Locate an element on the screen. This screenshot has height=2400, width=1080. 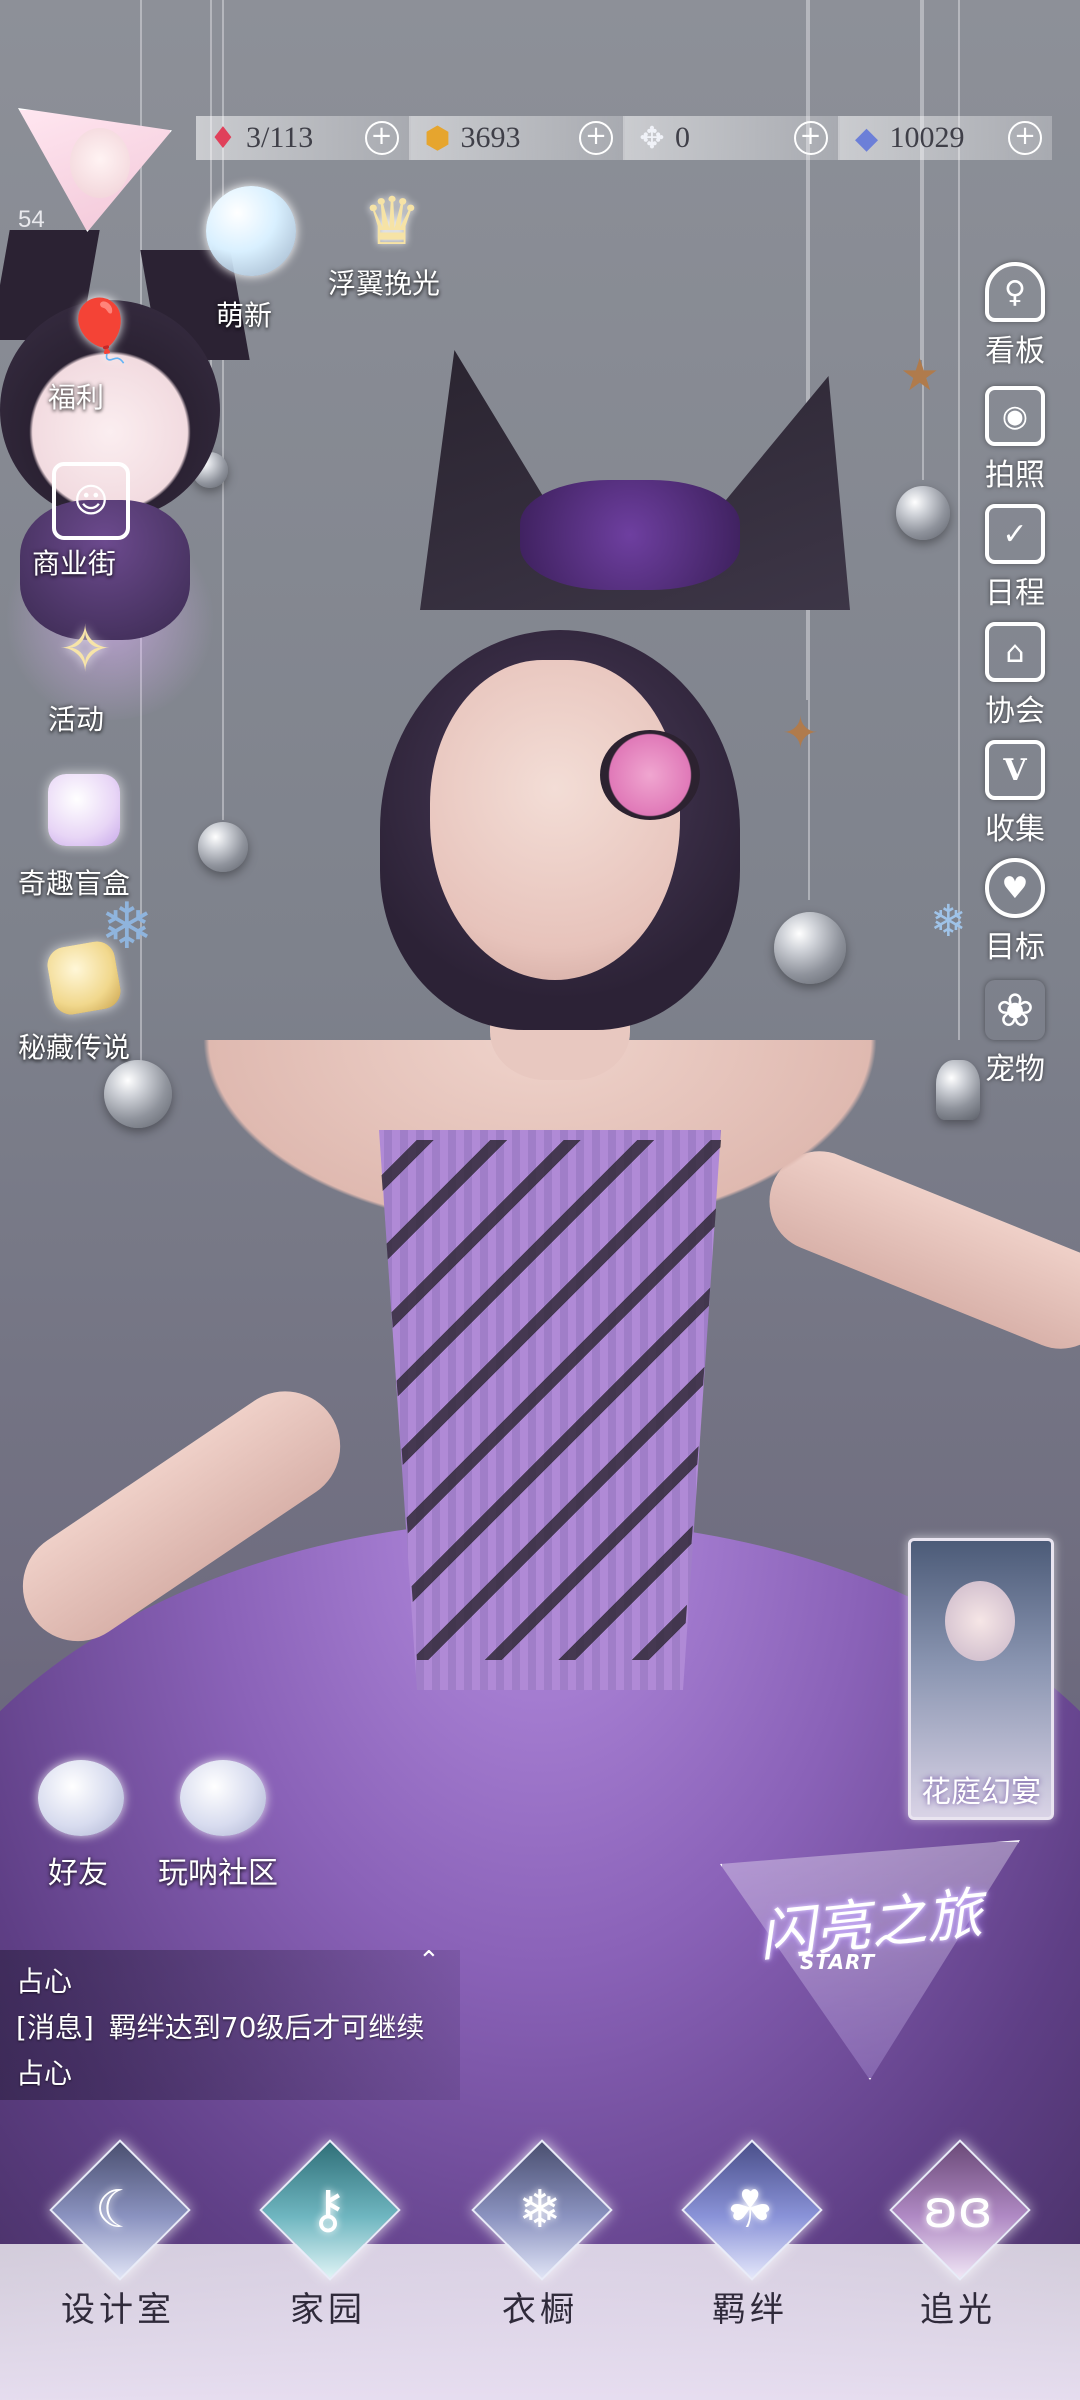
right-menu-goals: ♥ 目标 is located at coordinates (1015, 912).